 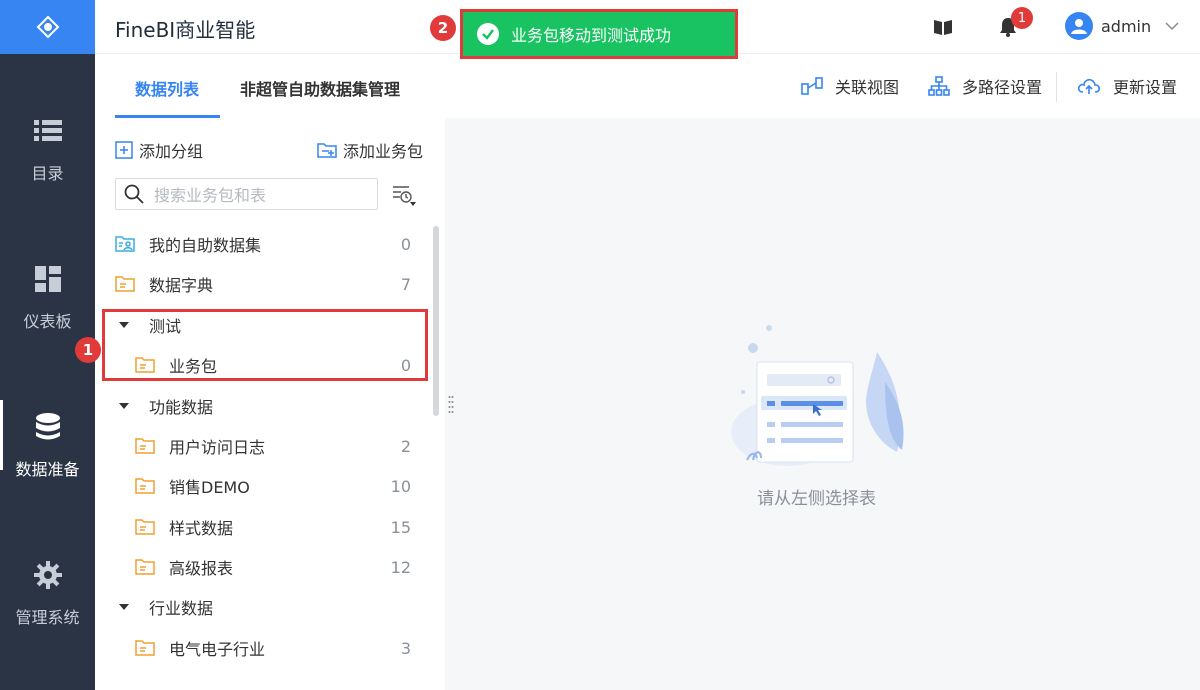 What do you see at coordinates (591, 35) in the screenshot?
I see `toast-message: 业务包移动到测试成功` at bounding box center [591, 35].